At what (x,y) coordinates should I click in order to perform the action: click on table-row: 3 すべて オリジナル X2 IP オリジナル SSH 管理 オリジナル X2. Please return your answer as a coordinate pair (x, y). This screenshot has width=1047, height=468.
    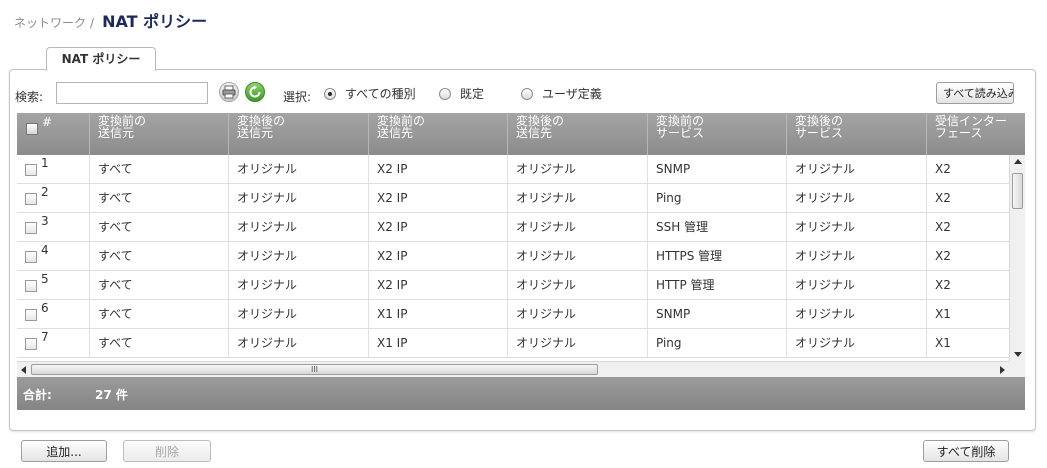
    Looking at the image, I should click on (513, 227).